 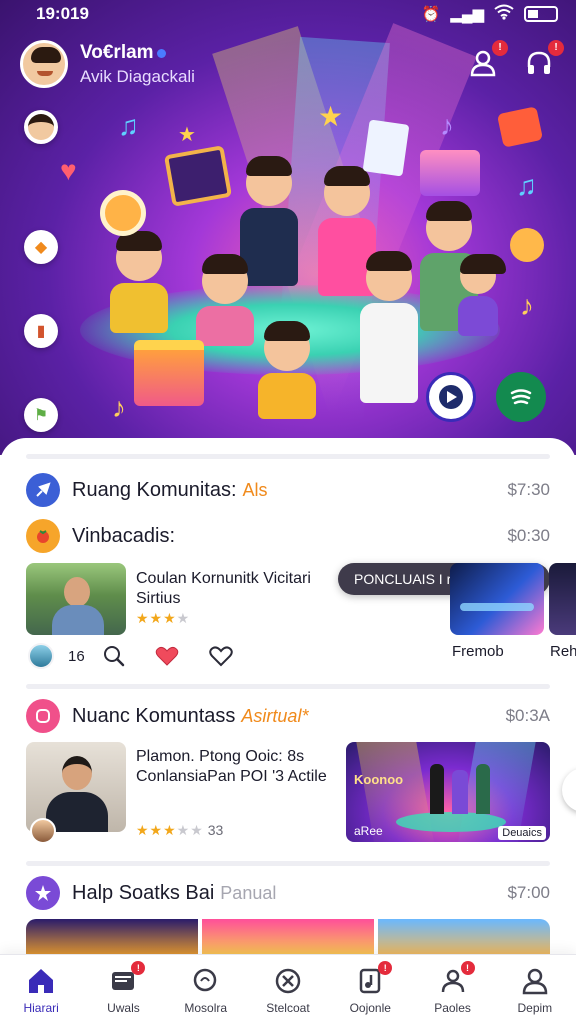 I want to click on hero-bottom-curve, so click(x=288, y=446).